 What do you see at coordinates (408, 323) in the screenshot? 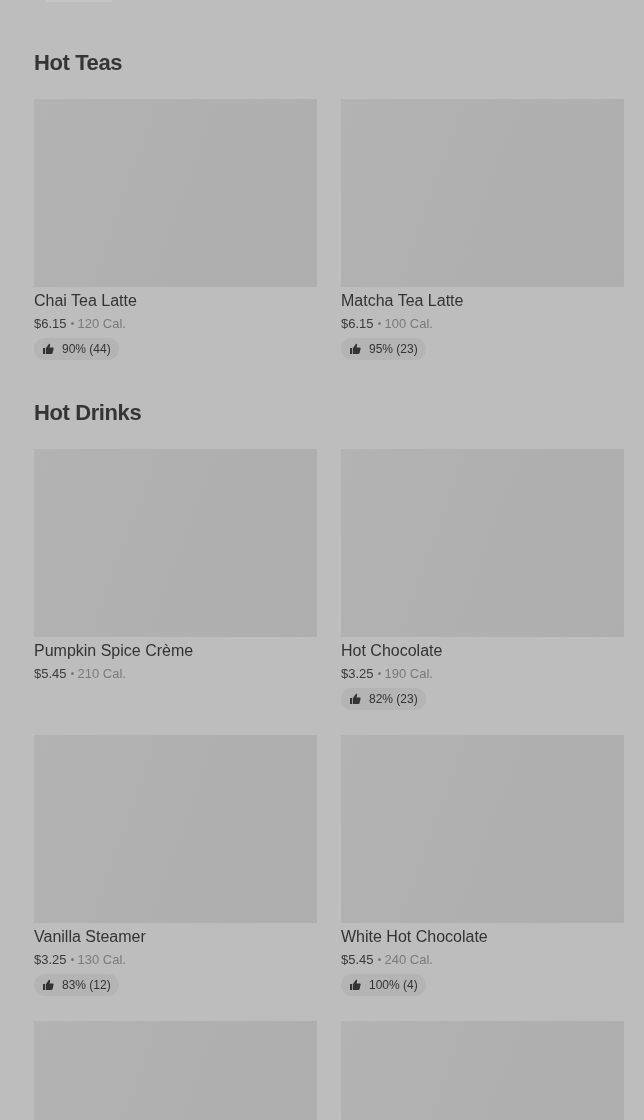
I see `item-calories: 100 Cal.` at bounding box center [408, 323].